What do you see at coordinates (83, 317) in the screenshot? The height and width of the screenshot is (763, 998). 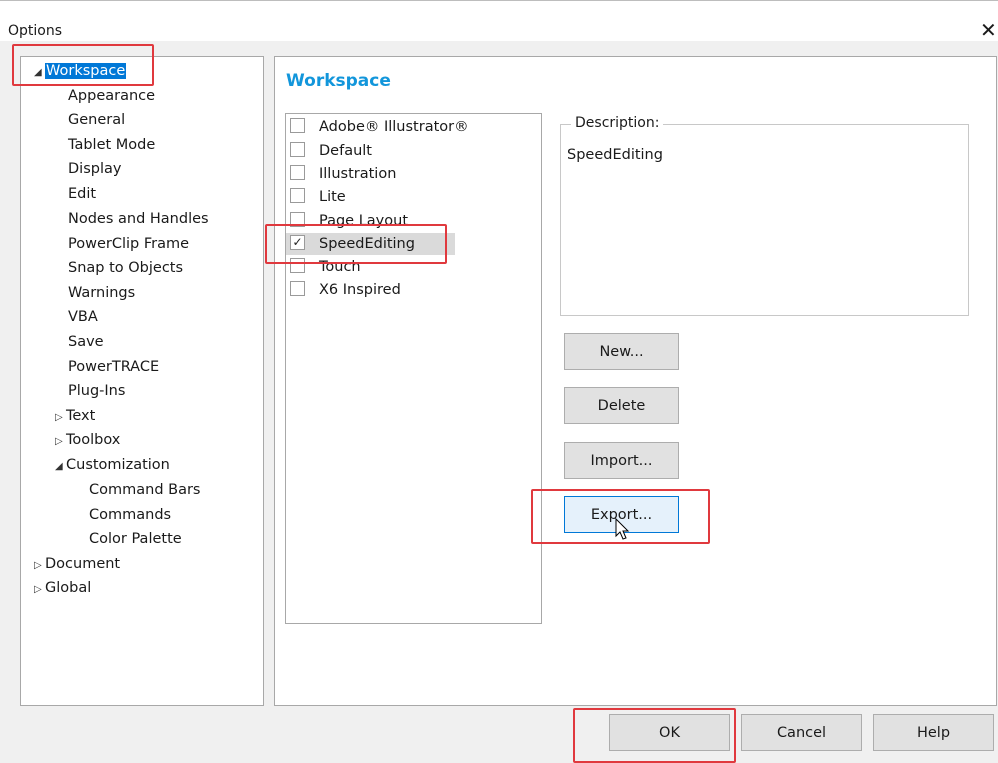 I see `tree-item-vba: VBA` at bounding box center [83, 317].